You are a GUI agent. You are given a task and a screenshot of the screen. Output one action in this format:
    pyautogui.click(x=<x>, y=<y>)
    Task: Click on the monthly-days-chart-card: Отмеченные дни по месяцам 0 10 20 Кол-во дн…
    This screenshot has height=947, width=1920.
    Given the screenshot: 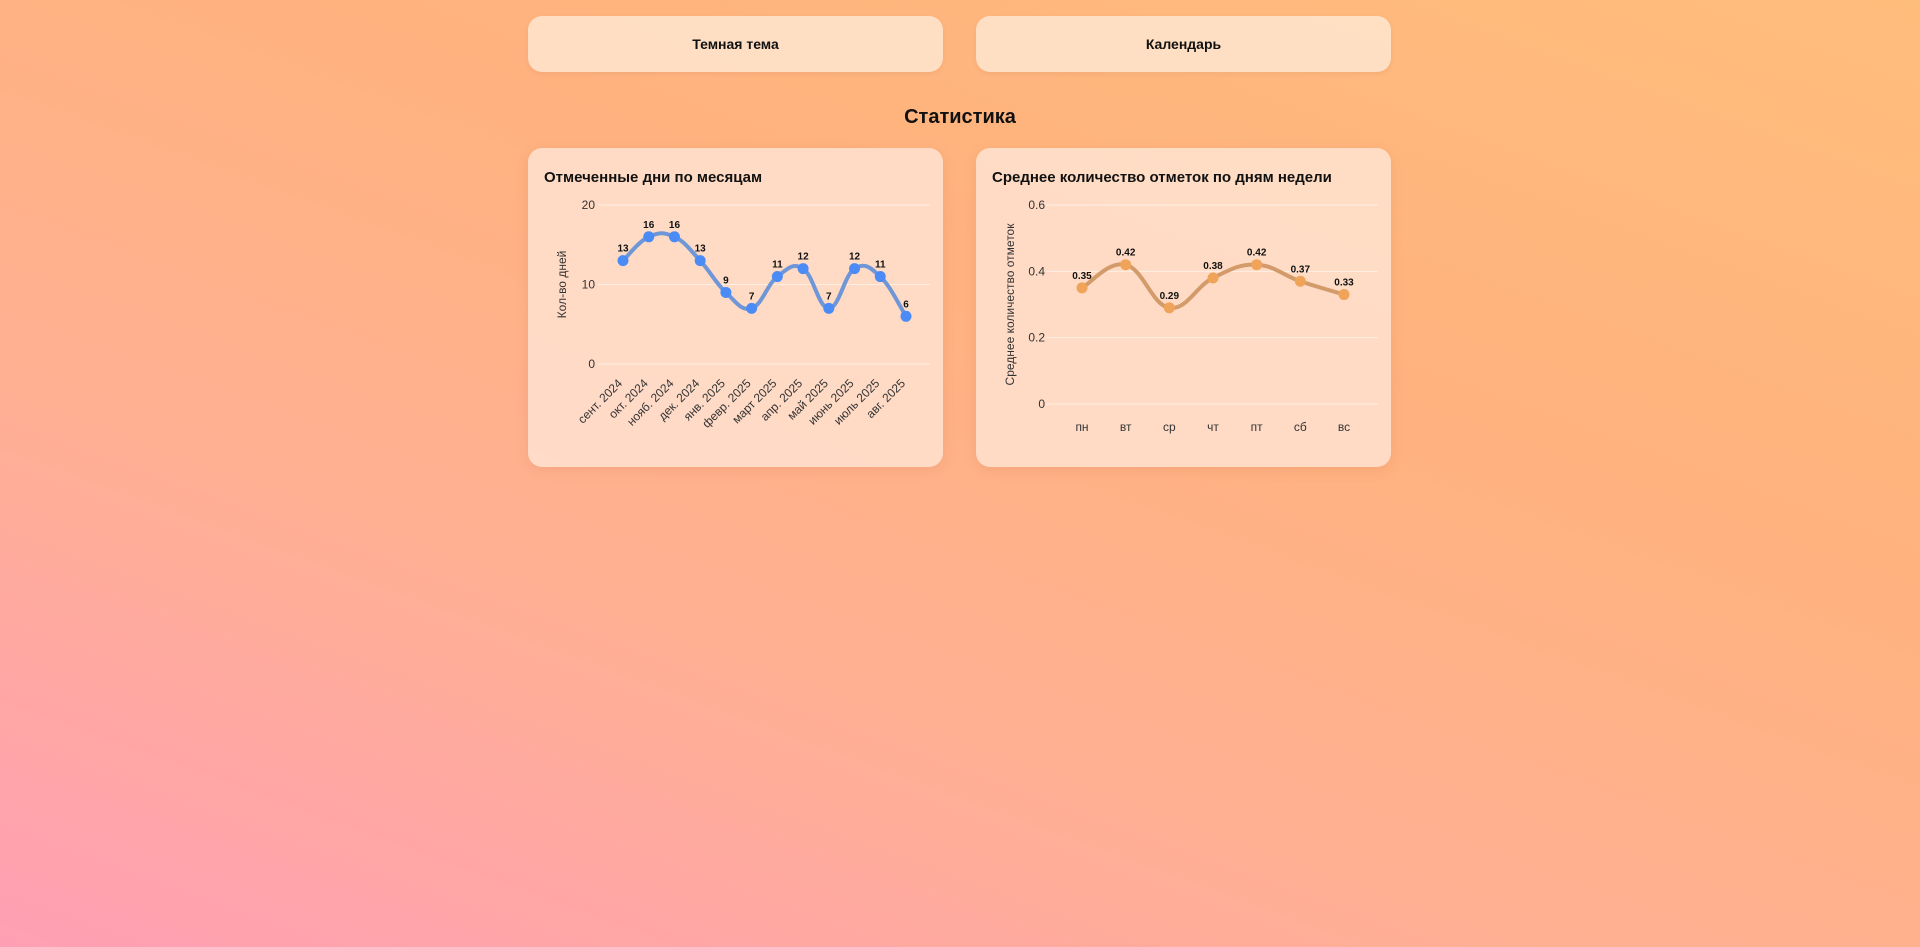 What is the action you would take?
    pyautogui.click(x=735, y=307)
    